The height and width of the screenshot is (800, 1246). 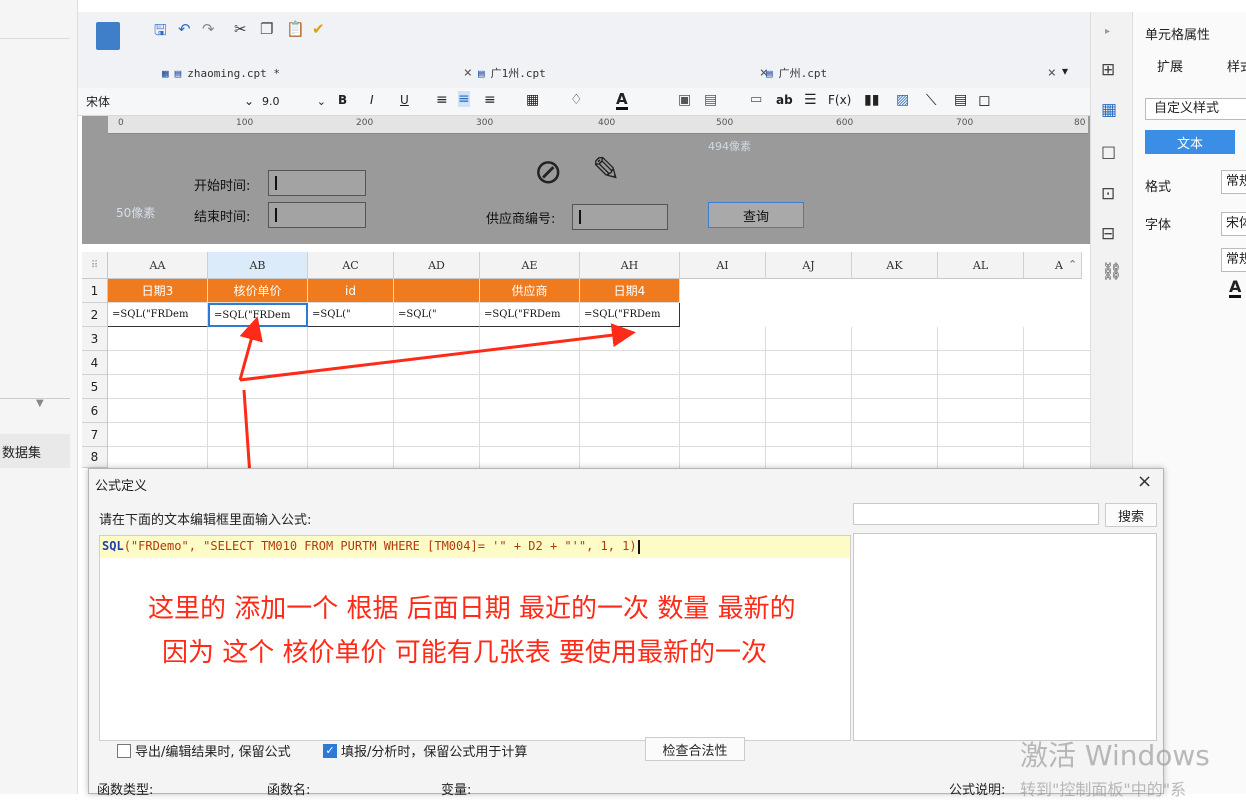 I want to click on tab-guang1zhou: ▤ 广1州.cpt ×, so click(x=623, y=73).